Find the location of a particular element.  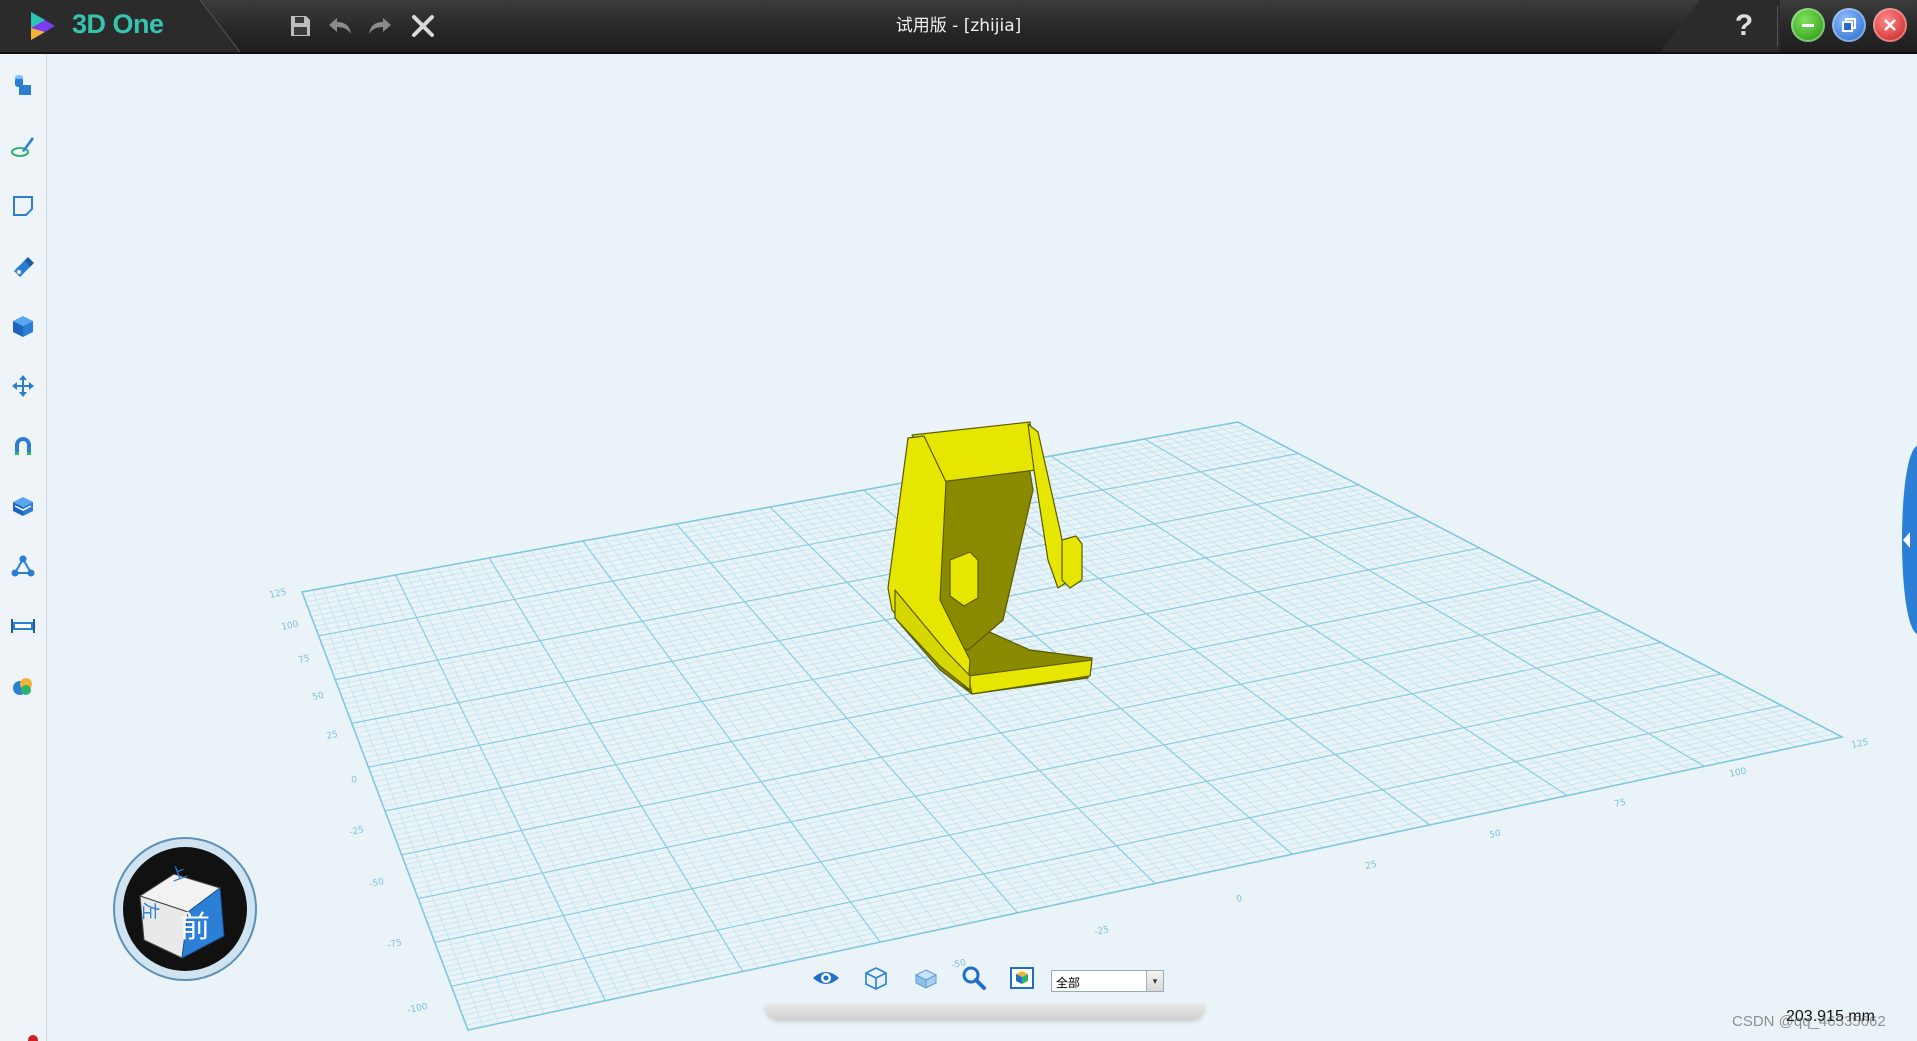

shaded-cube-icon is located at coordinates (926, 979).